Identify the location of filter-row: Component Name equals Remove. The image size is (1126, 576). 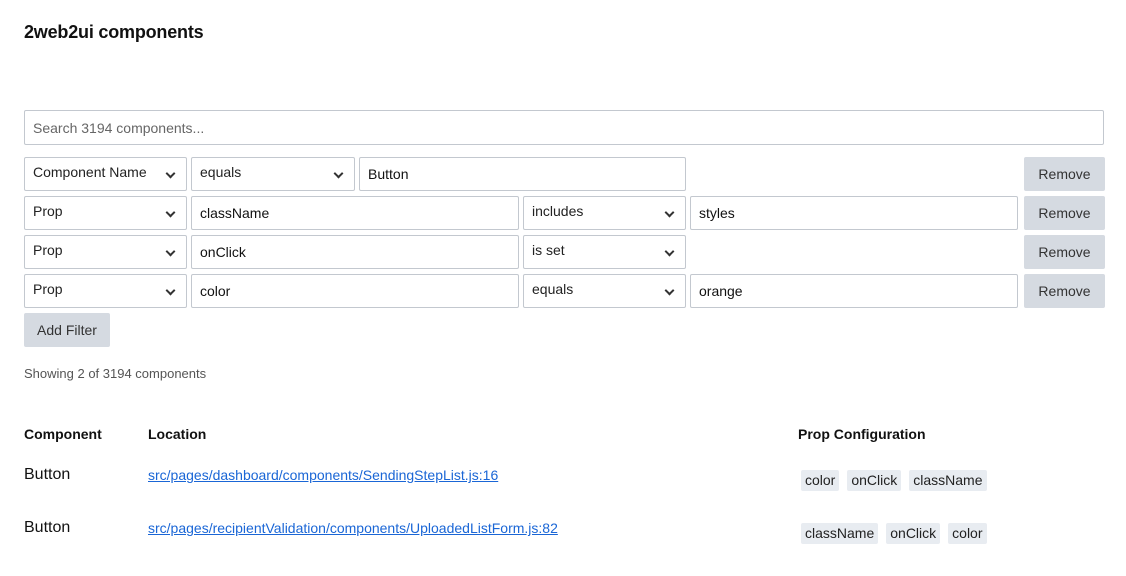
(564, 174).